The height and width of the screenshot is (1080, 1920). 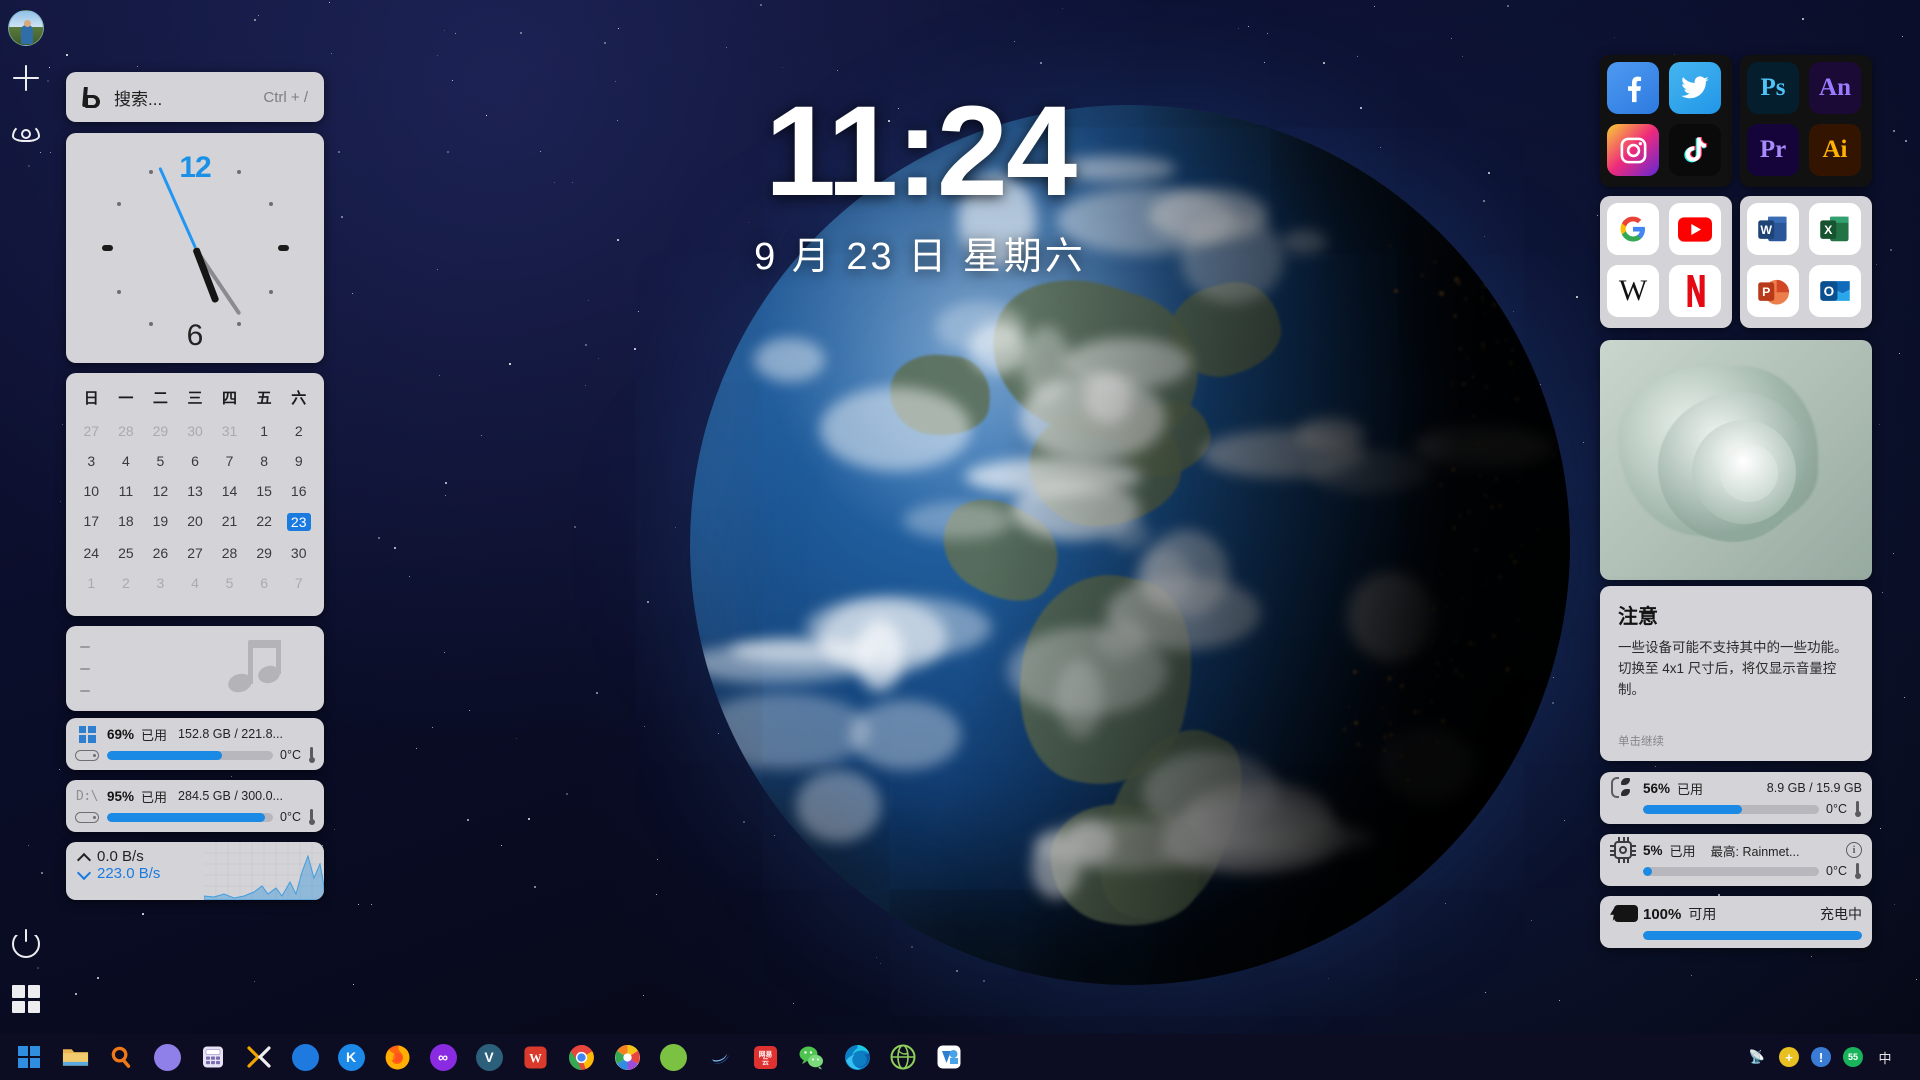 I want to click on calendar-day: 26, so click(x=160, y=553).